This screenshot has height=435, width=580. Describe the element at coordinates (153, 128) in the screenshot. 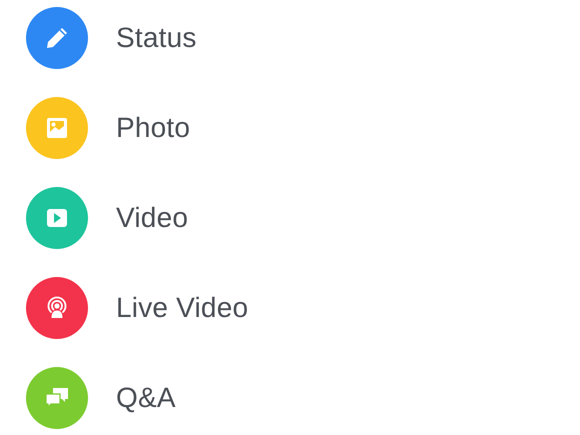

I see `option-label: Photo` at that location.